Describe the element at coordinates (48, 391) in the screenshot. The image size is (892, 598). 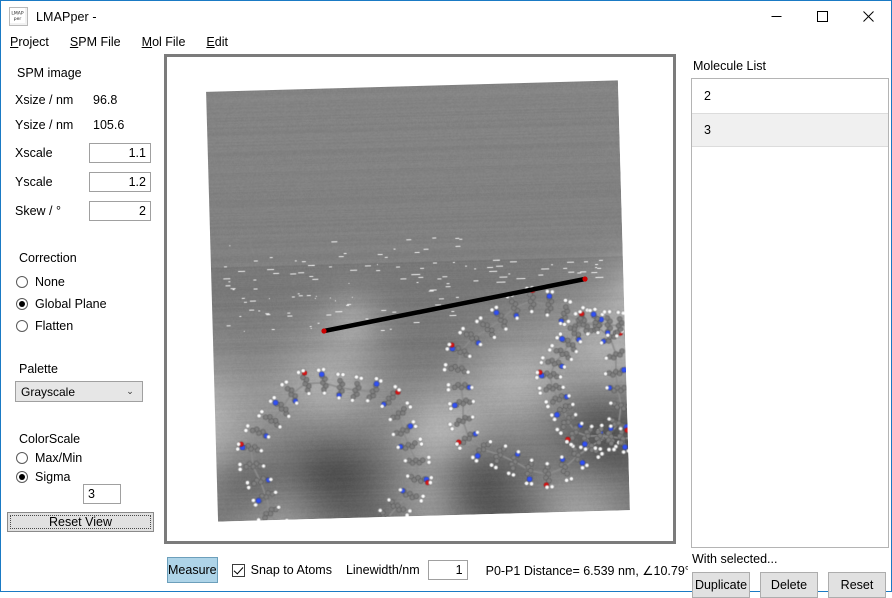
I see `palette-selected-value: Grayscale` at that location.